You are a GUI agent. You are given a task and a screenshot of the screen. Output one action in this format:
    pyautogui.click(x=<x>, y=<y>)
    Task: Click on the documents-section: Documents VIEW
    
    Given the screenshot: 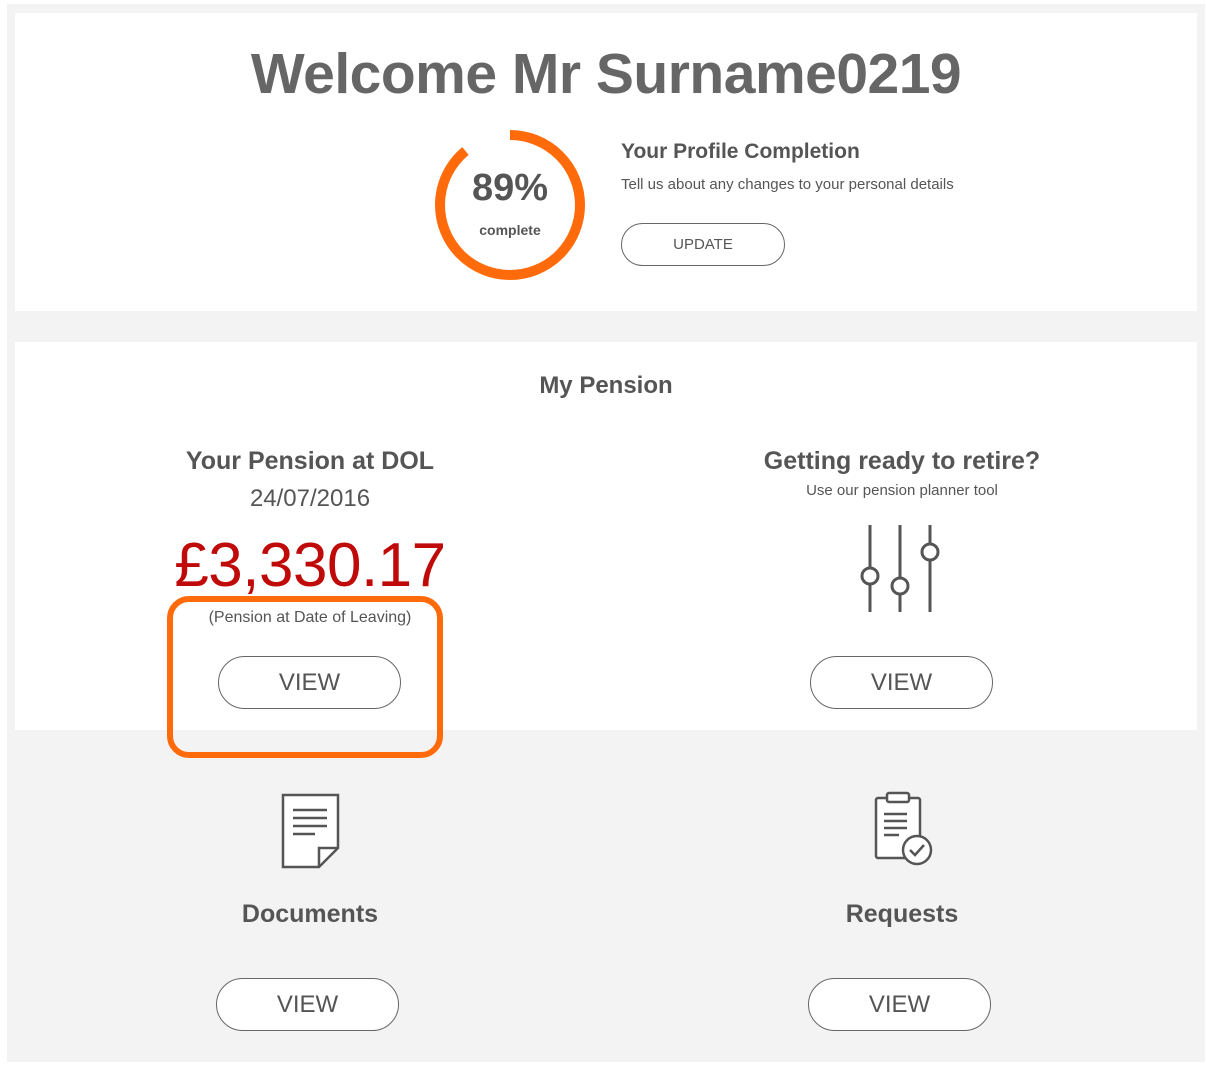 What is the action you would take?
    pyautogui.click(x=310, y=920)
    